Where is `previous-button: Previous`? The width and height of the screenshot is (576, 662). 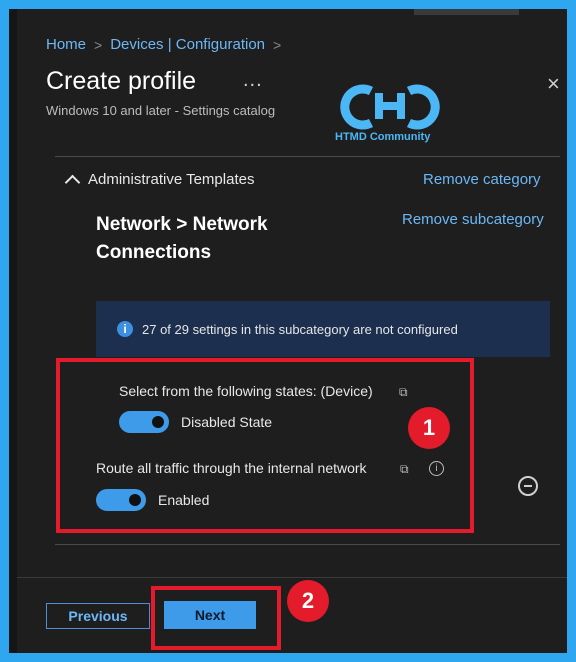
previous-button: Previous is located at coordinates (98, 616).